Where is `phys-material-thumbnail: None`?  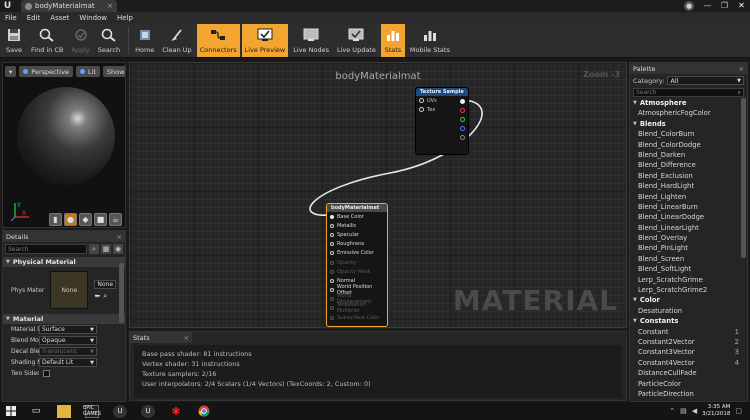
phys-material-thumbnail: None is located at coordinates (69, 290).